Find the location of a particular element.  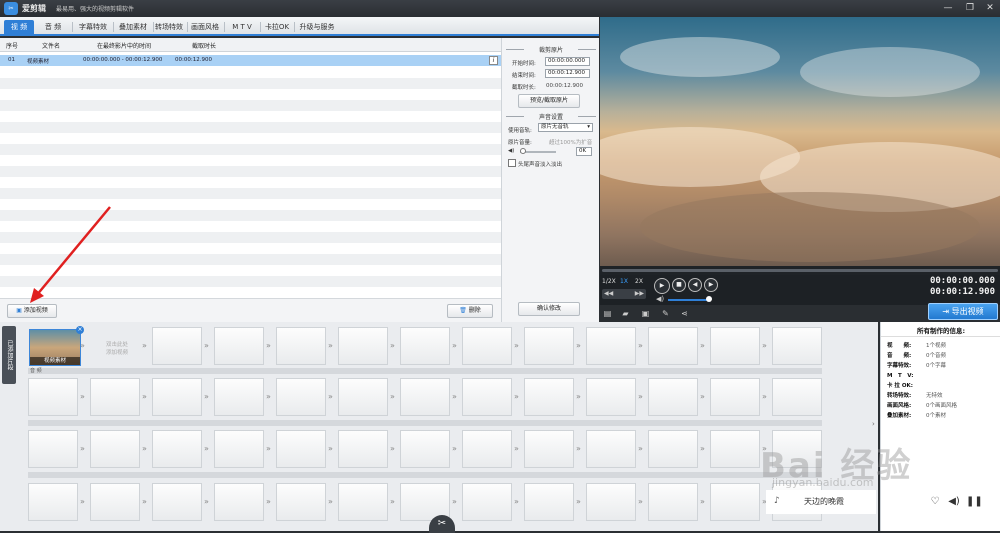

tab-overlay: 叠加素材 is located at coordinates (133, 27).